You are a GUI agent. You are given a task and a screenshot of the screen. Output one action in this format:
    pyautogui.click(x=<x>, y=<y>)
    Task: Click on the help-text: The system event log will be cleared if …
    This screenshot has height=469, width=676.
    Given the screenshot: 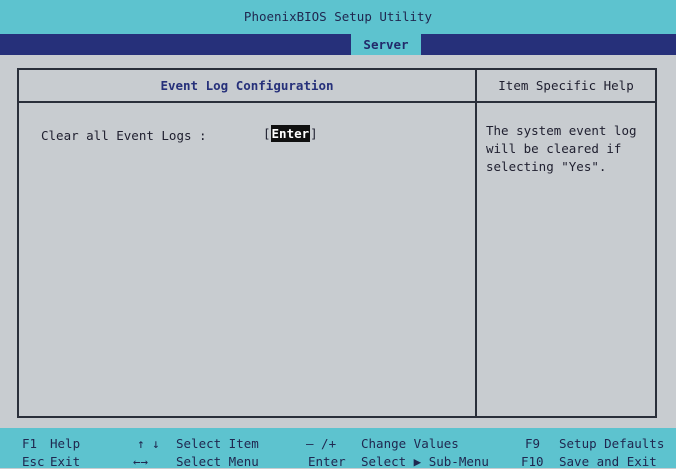 What is the action you would take?
    pyautogui.click(x=561, y=148)
    